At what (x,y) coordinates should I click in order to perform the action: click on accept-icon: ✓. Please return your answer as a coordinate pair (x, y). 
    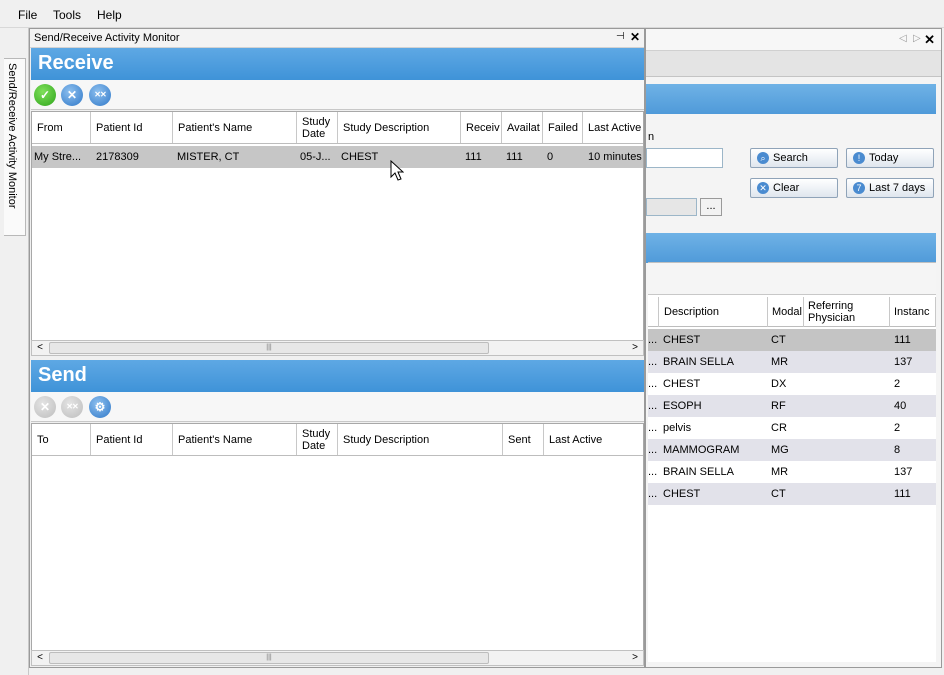
    Looking at the image, I should click on (45, 95).